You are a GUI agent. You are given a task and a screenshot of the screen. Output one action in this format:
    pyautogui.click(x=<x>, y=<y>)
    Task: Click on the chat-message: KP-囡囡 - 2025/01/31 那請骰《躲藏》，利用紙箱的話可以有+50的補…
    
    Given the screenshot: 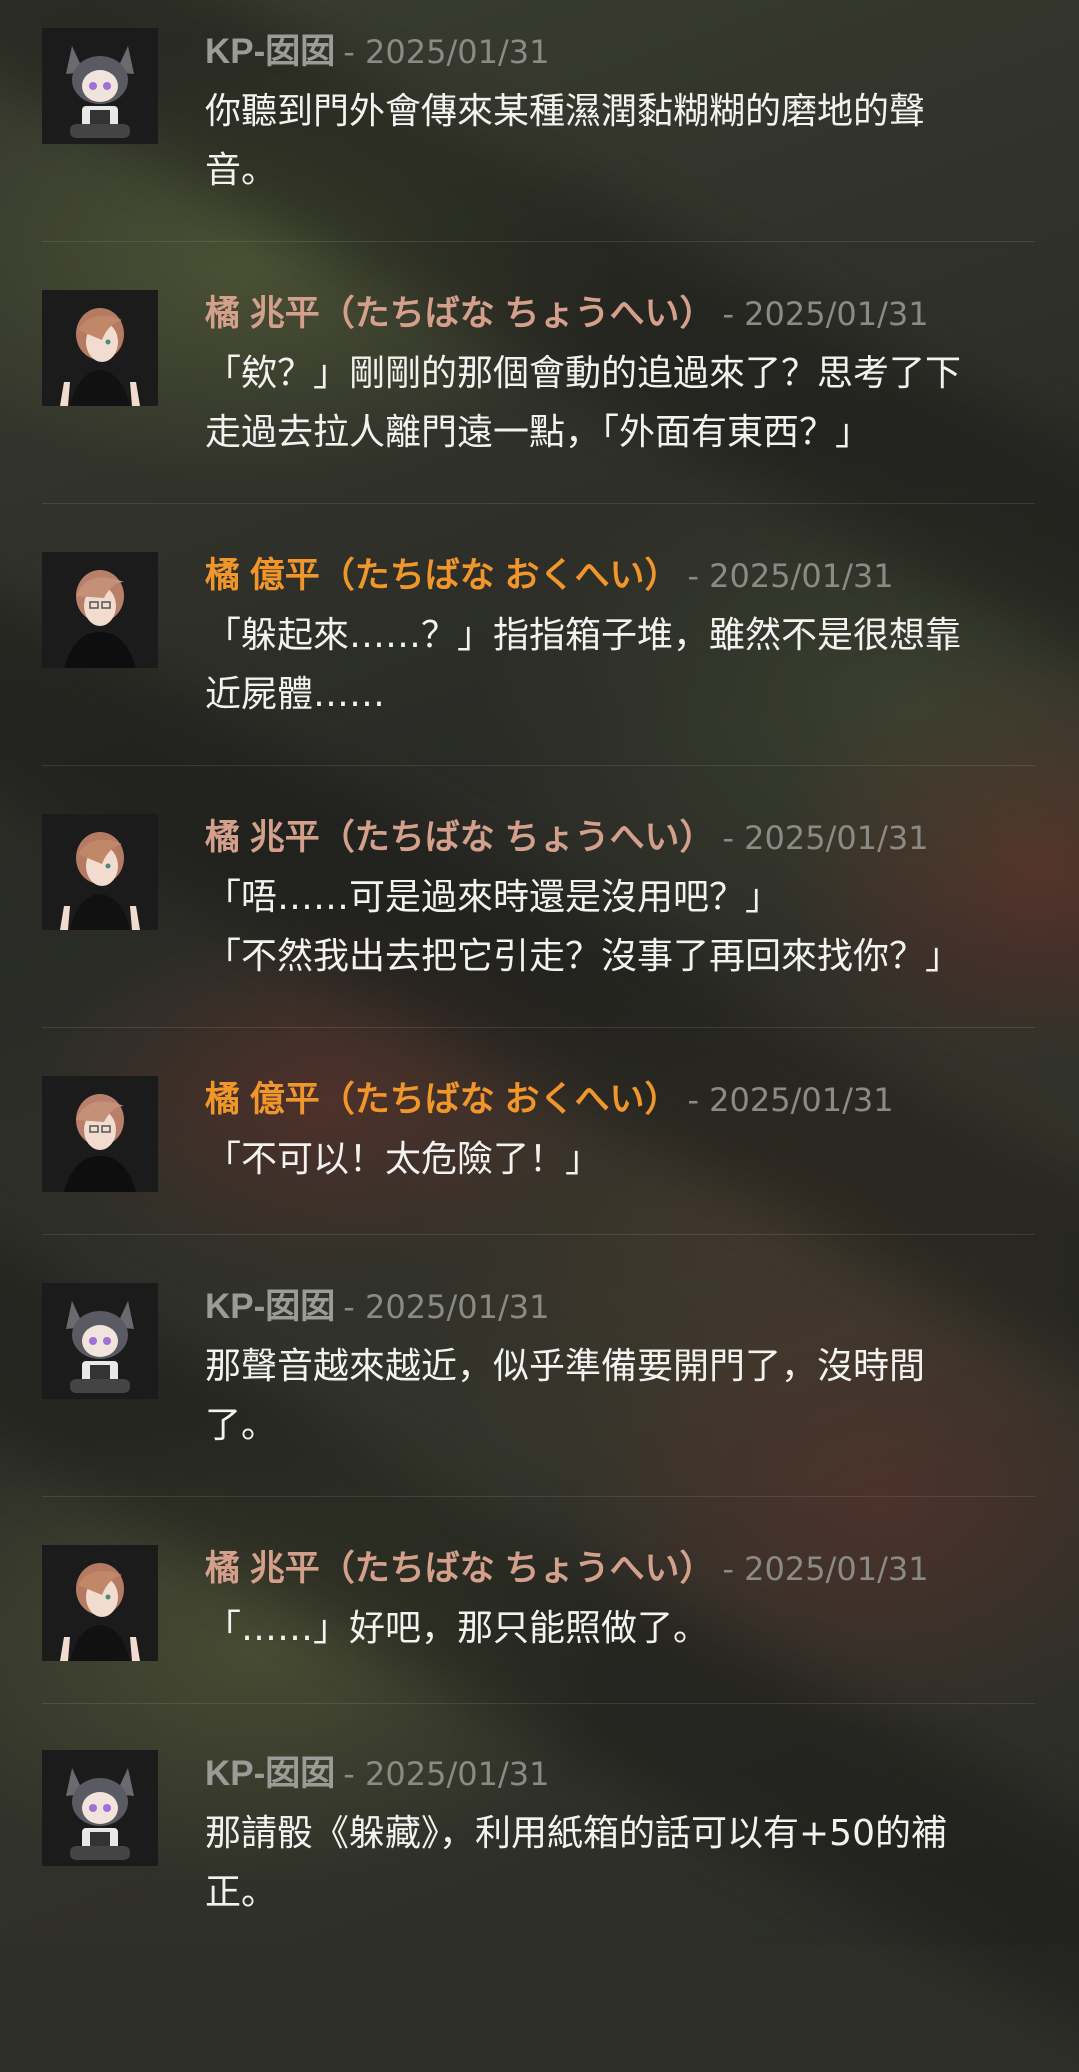 What is the action you would take?
    pyautogui.click(x=538, y=1847)
    